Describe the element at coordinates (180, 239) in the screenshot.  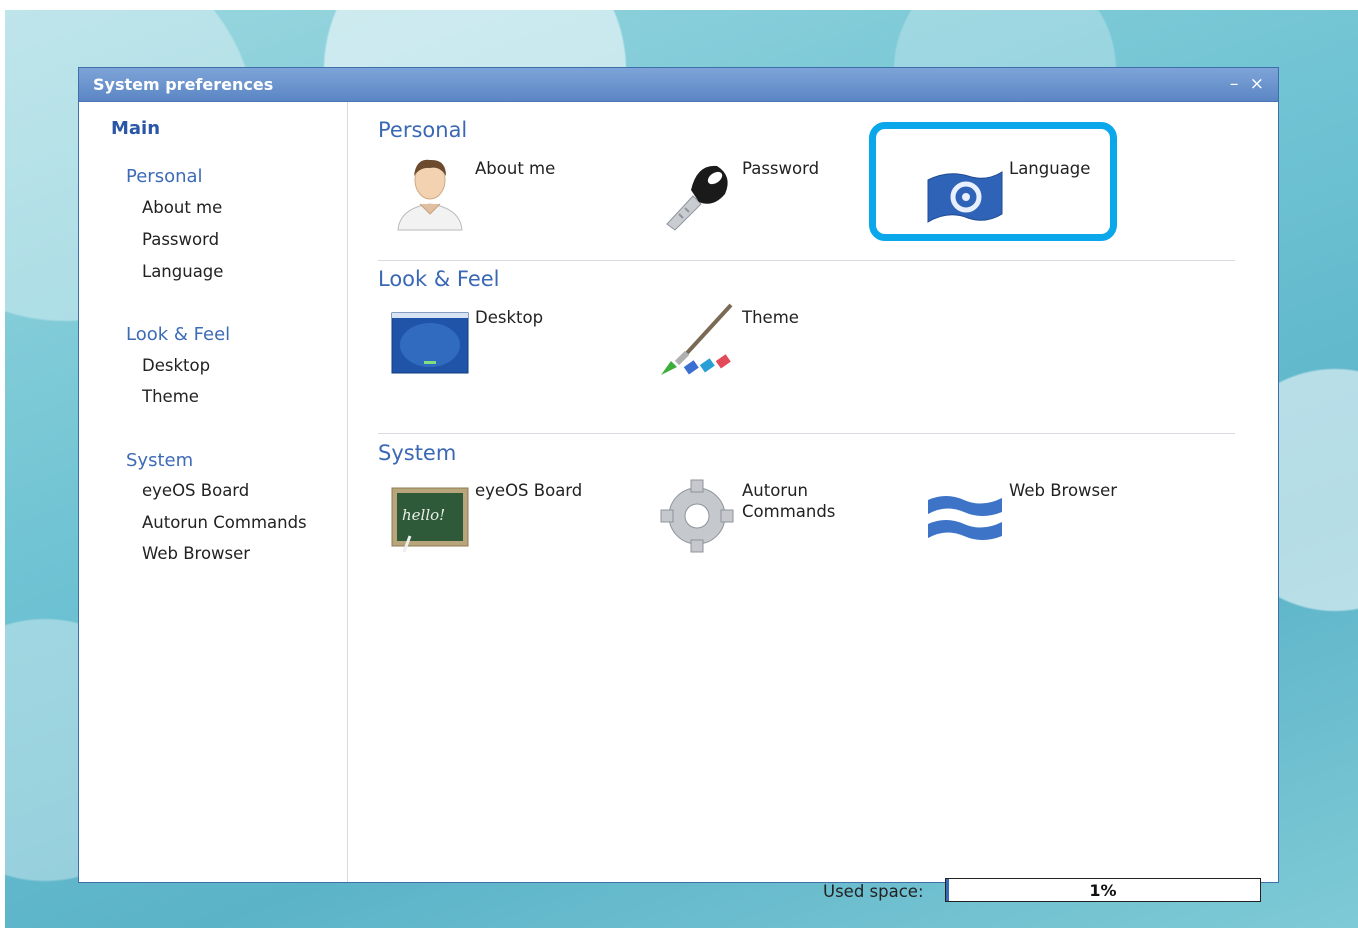
I see `sidebar-item-password: Password` at that location.